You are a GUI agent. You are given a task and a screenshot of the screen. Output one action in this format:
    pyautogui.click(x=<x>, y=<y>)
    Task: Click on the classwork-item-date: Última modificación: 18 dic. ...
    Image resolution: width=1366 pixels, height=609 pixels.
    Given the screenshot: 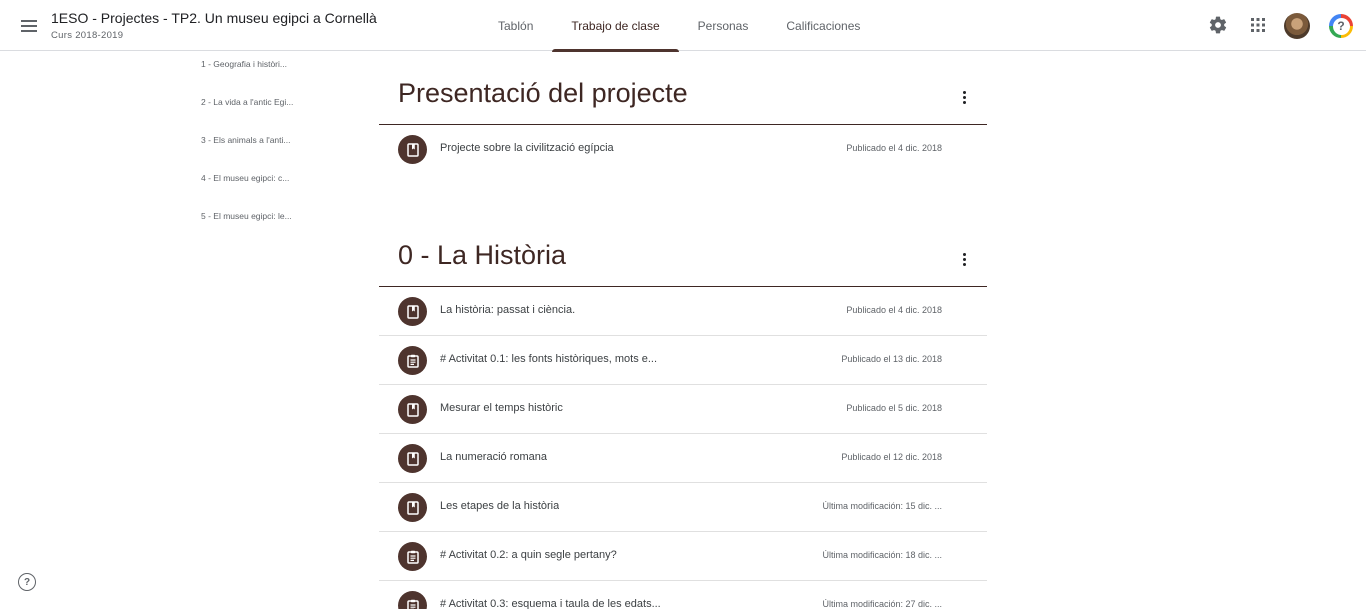 What is the action you would take?
    pyautogui.click(x=882, y=555)
    